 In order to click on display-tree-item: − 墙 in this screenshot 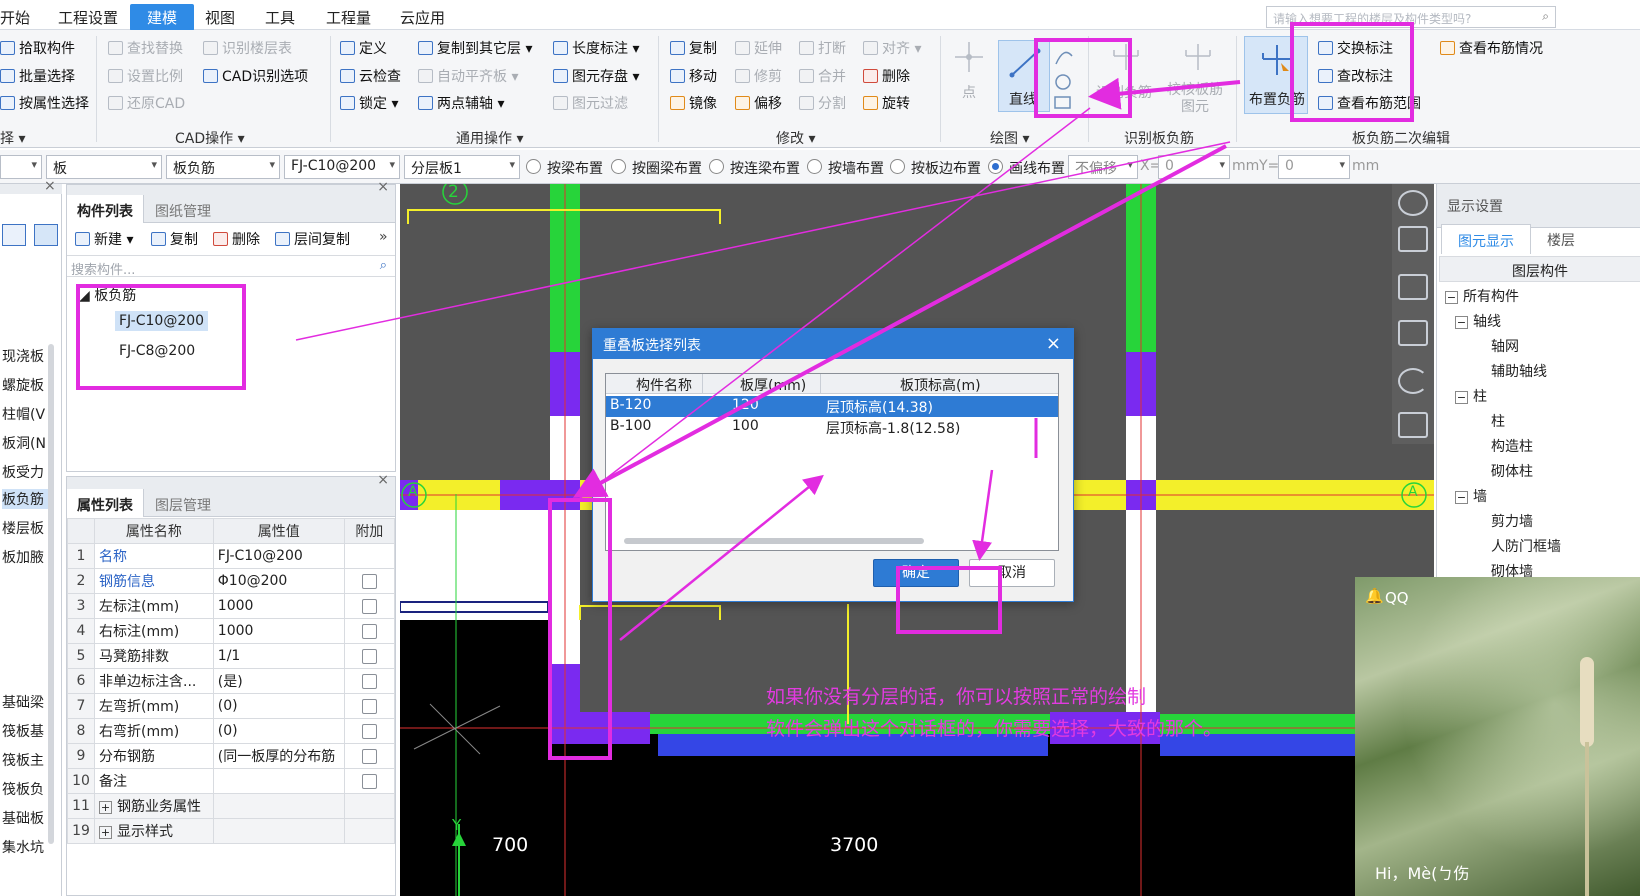, I will do `click(1471, 496)`.